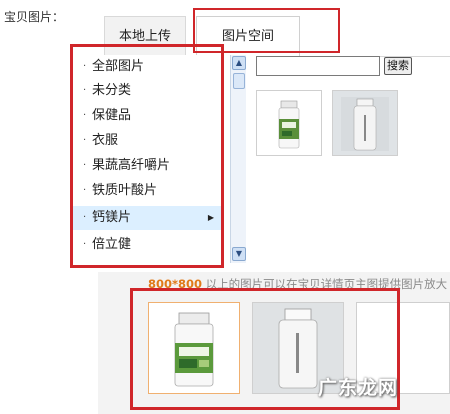 The width and height of the screenshot is (450, 414). What do you see at coordinates (398, 66) in the screenshot?
I see `search-button: 搜索` at bounding box center [398, 66].